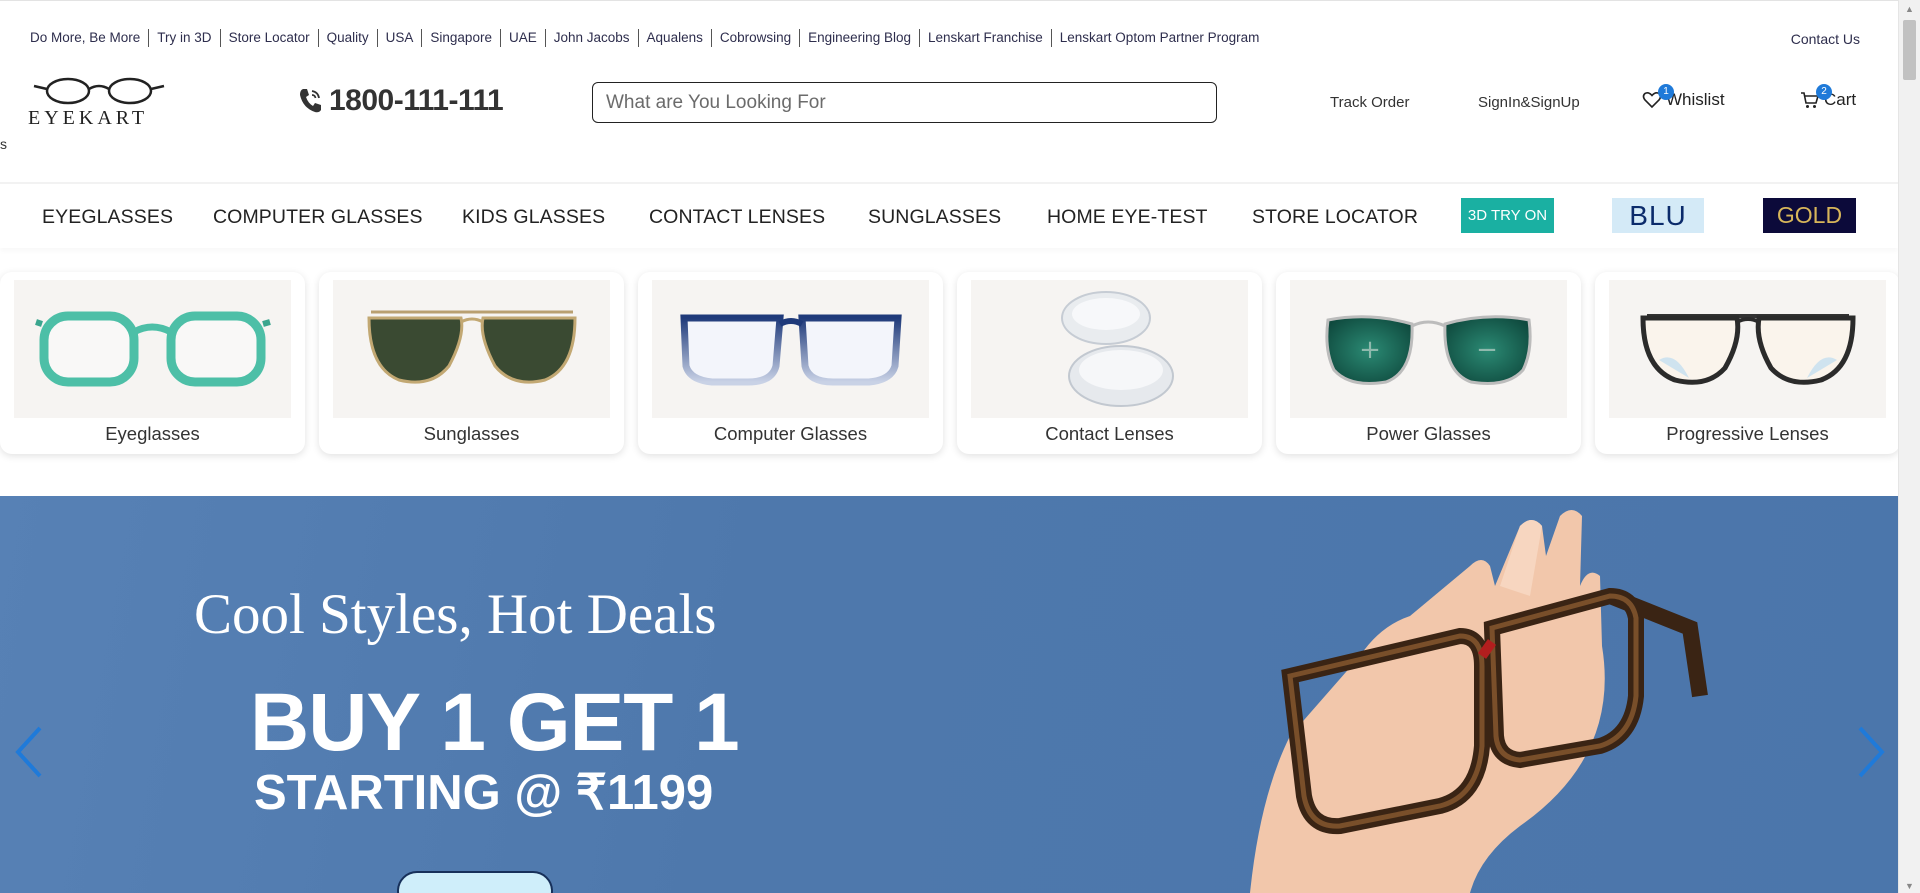  Describe the element at coordinates (860, 38) in the screenshot. I see `utility-link-engineering-blog: Engineering Blog` at that location.